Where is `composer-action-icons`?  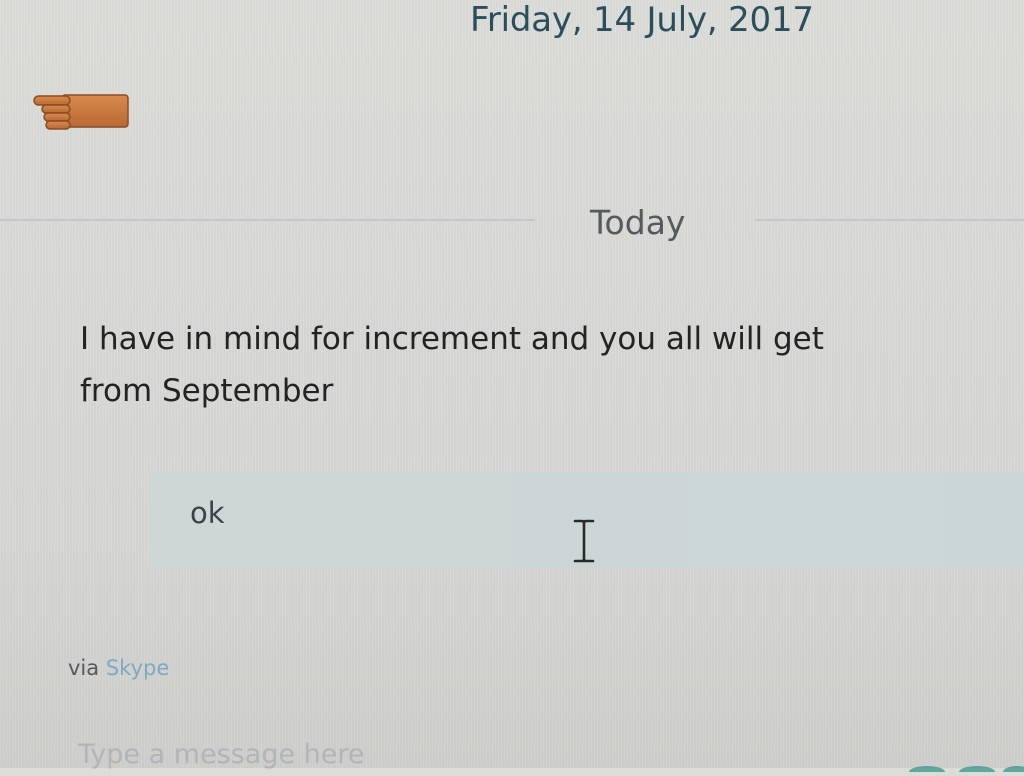
composer-action-icons is located at coordinates (964, 766).